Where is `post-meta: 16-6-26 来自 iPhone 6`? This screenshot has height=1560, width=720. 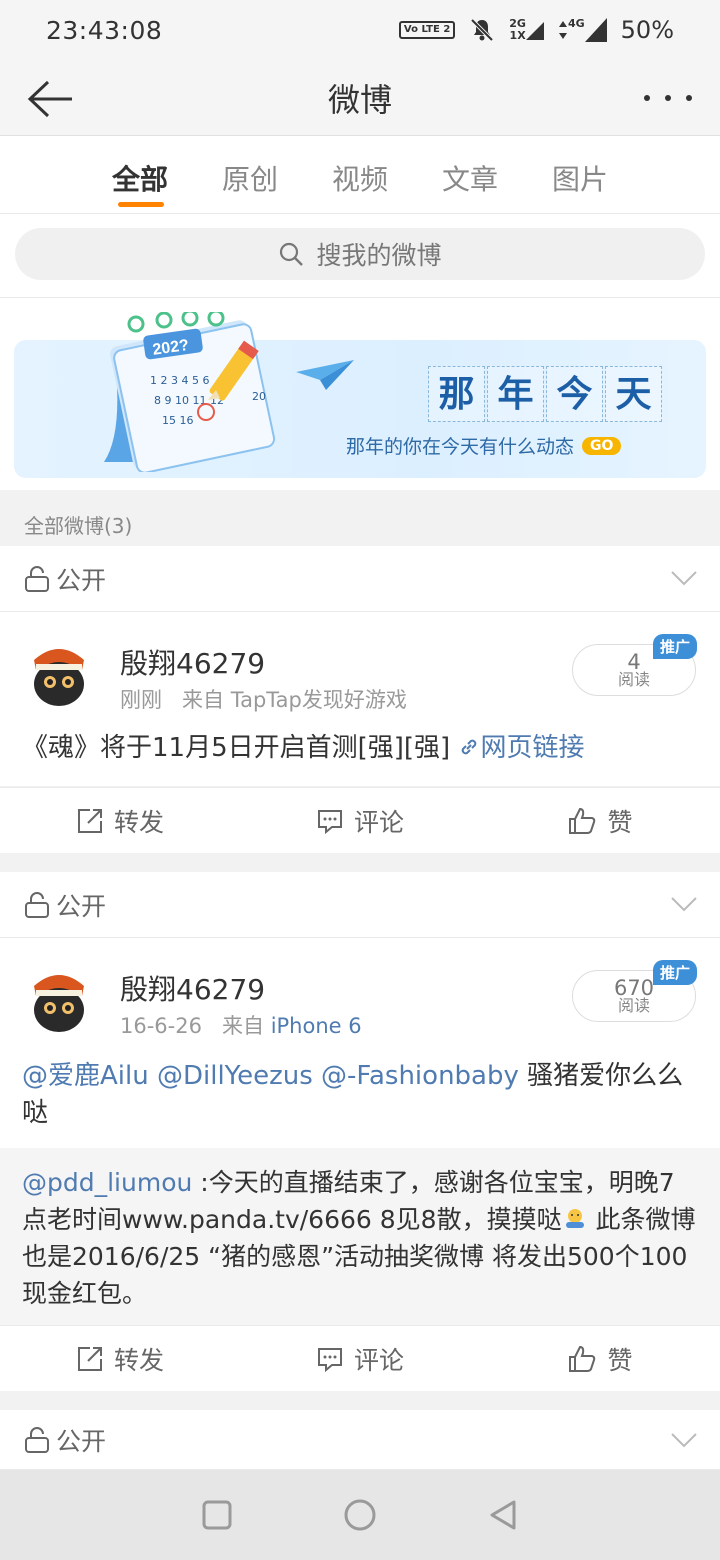 post-meta: 16-6-26 来自 iPhone 6 is located at coordinates (241, 1025).